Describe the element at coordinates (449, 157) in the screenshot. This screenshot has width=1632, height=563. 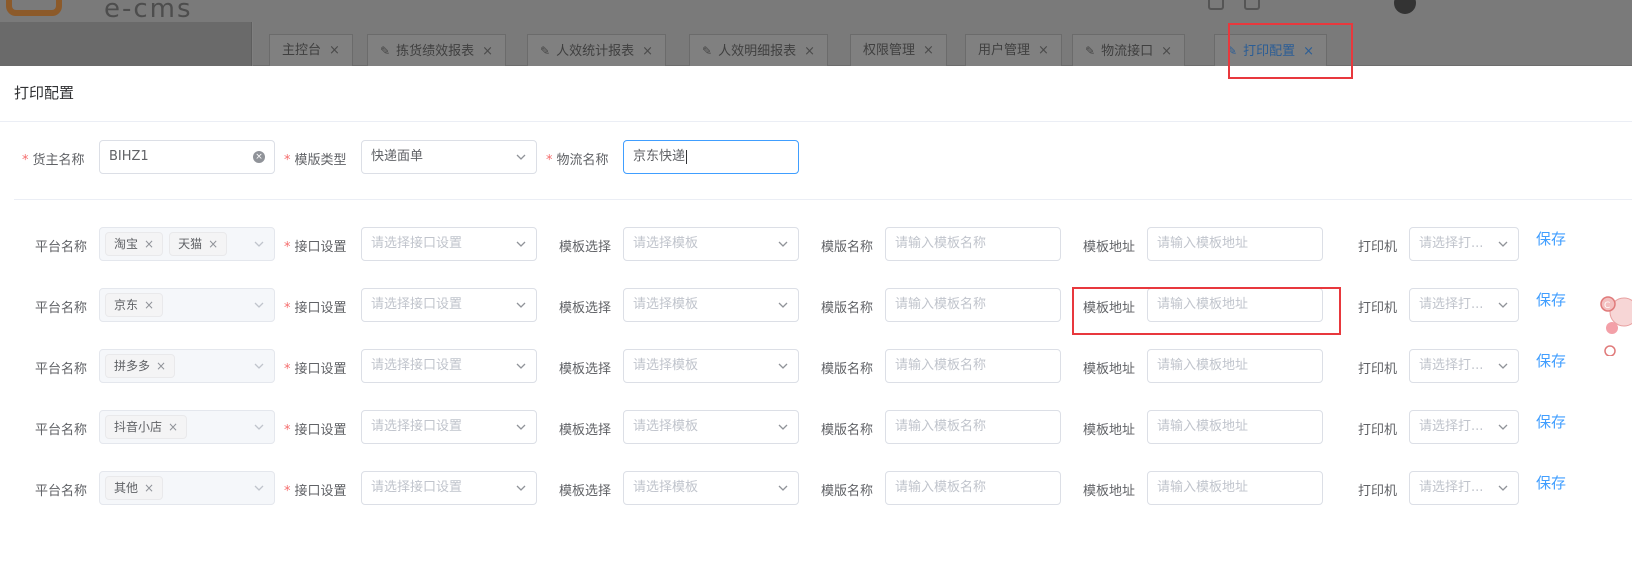
I see `template-type-select: 快递面单` at that location.